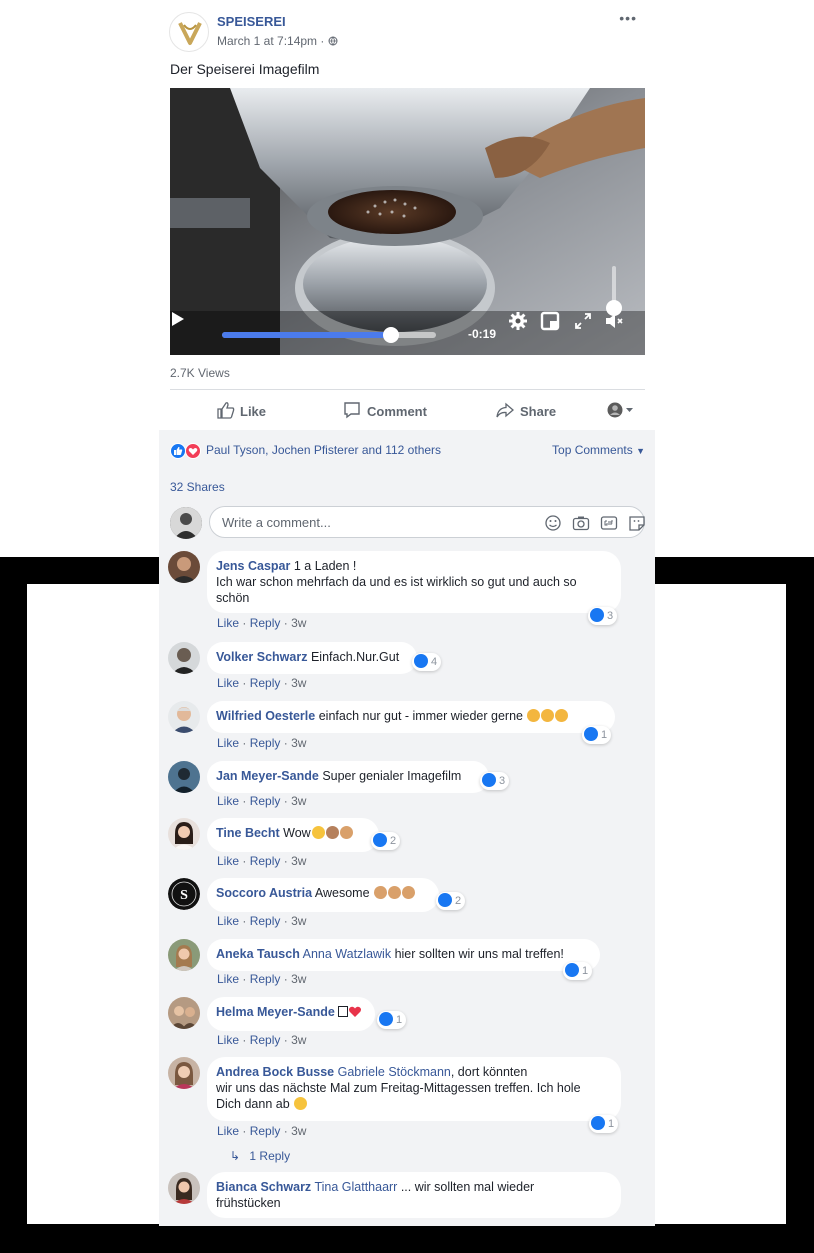  Describe the element at coordinates (628, 18) in the screenshot. I see `more-options-icon: •••` at that location.